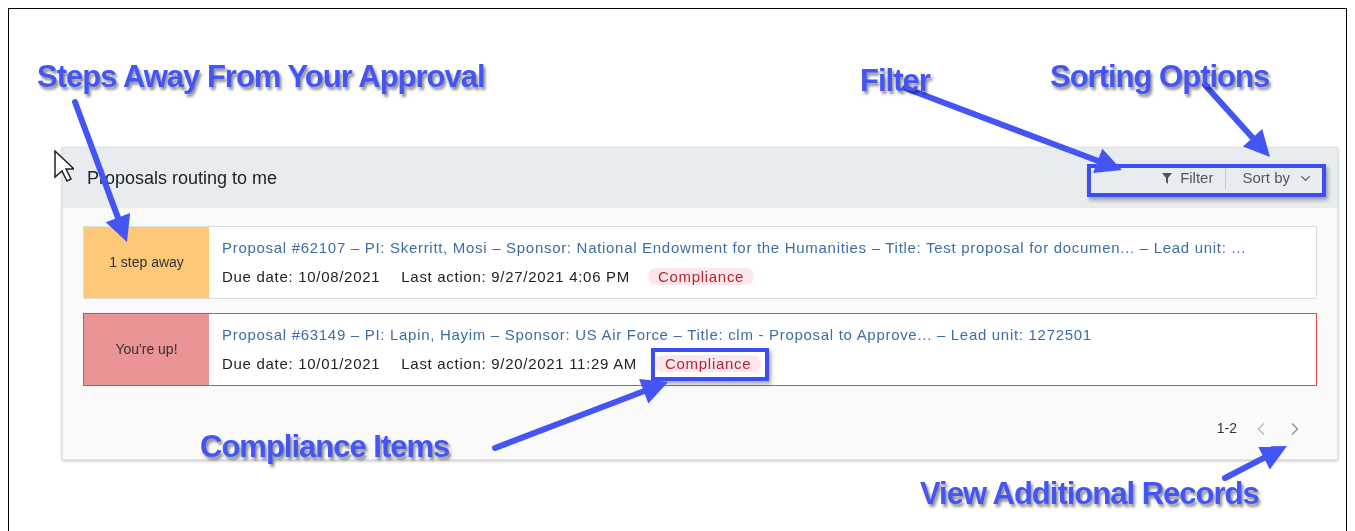 The width and height of the screenshot is (1355, 531). What do you see at coordinates (146, 349) in the screenshot?
I see `status-label: You're up!` at bounding box center [146, 349].